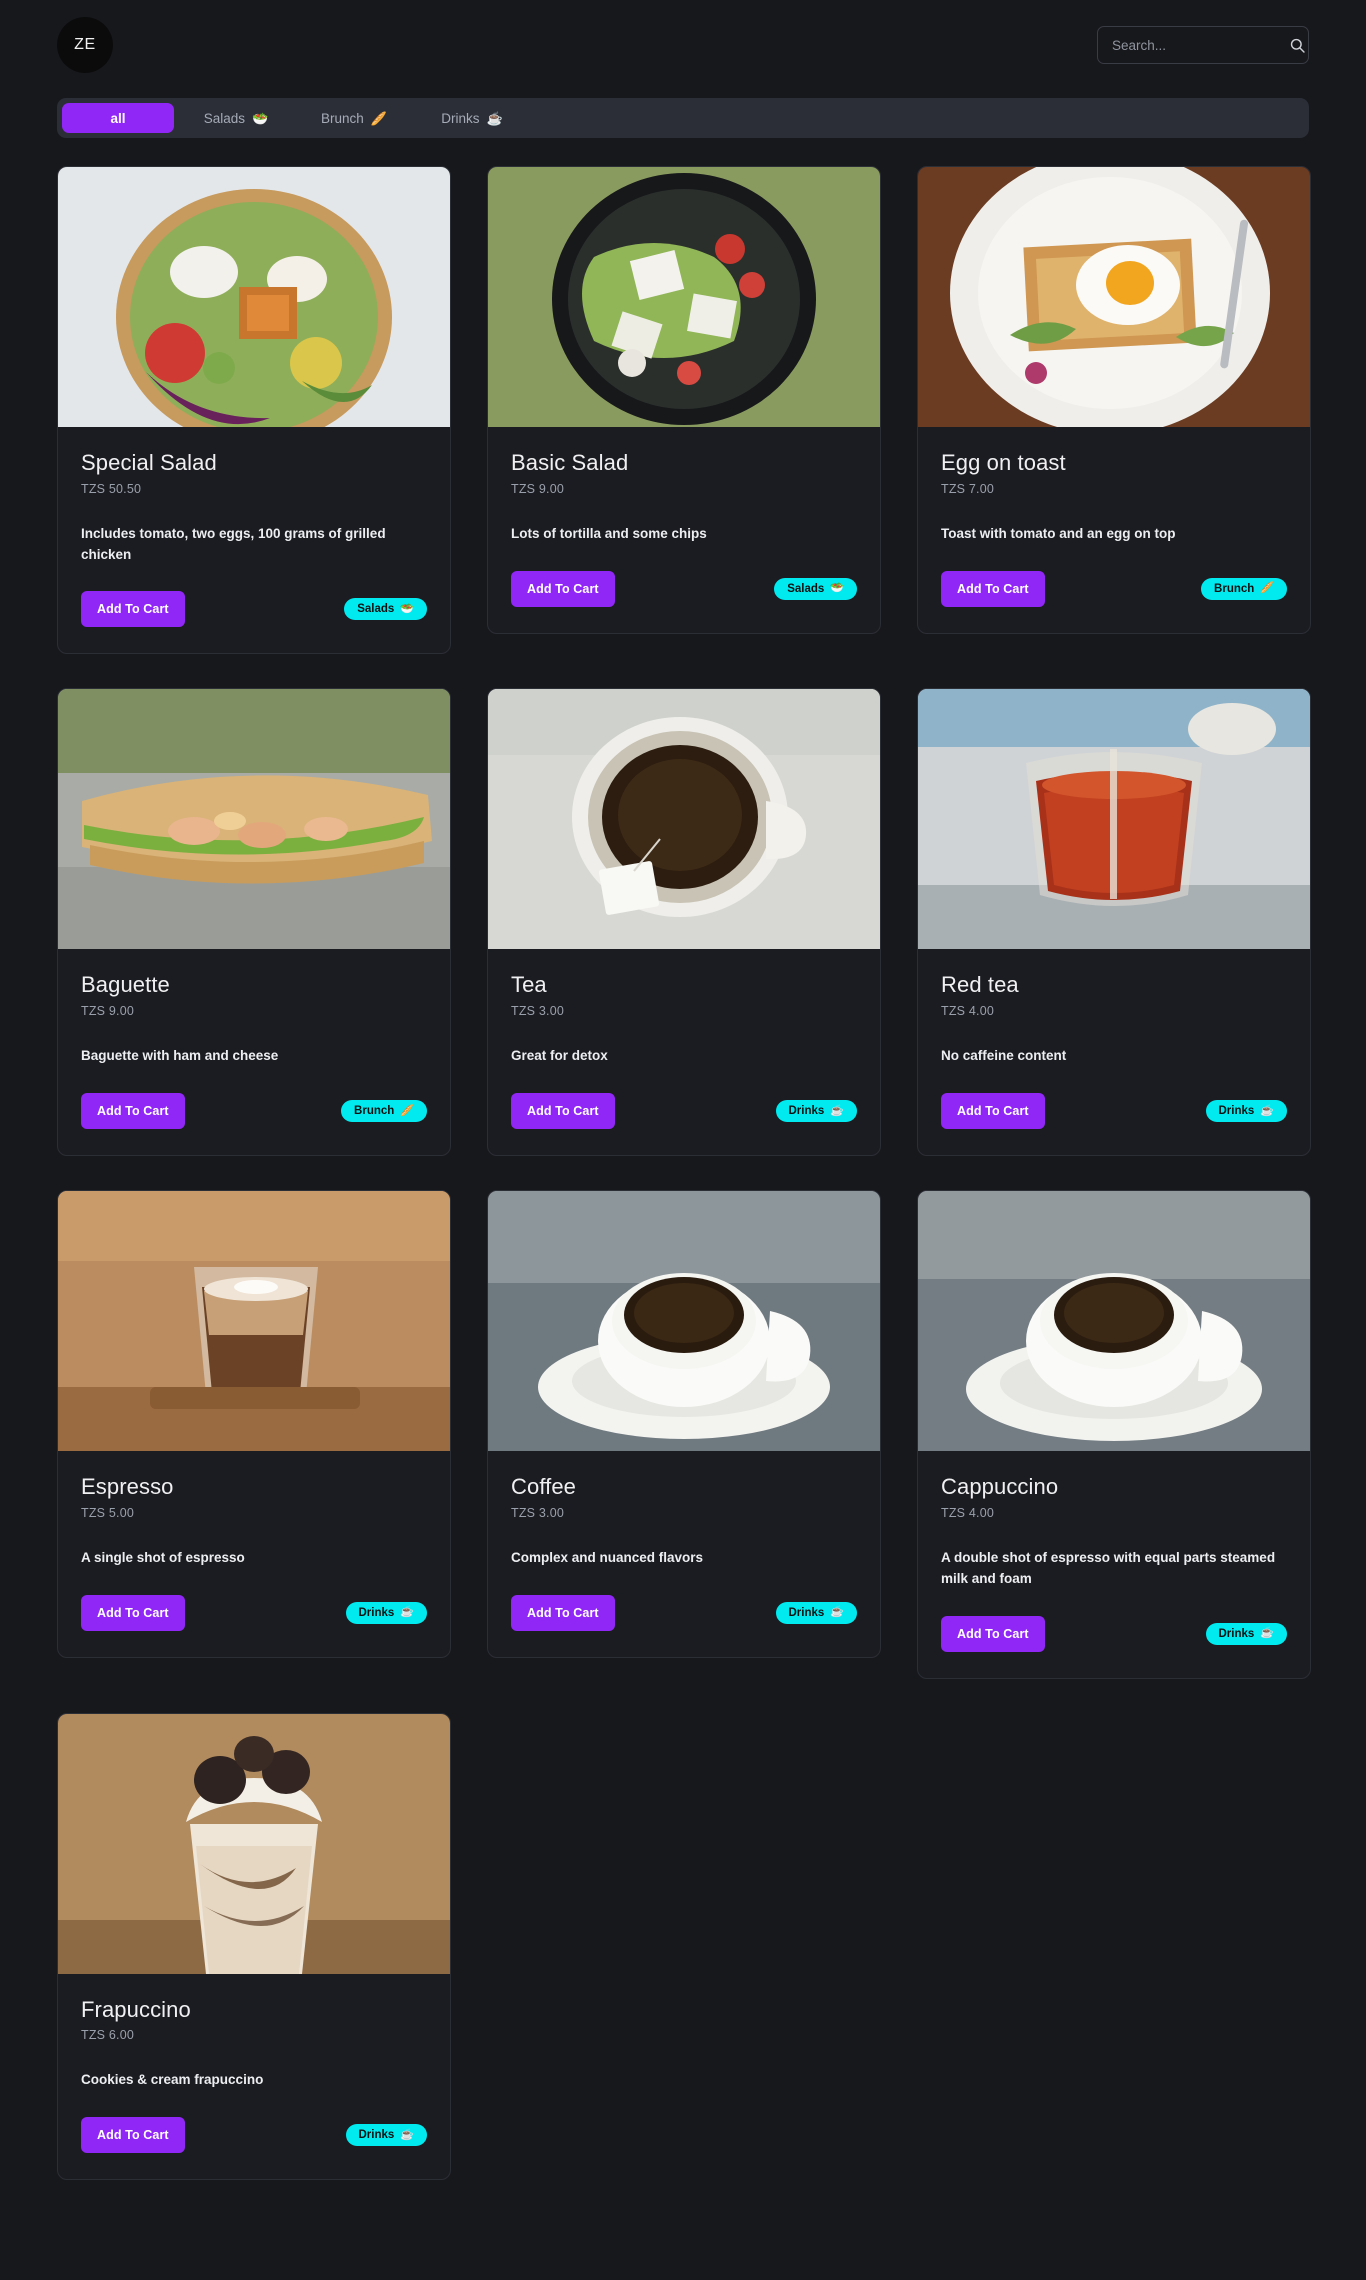 The width and height of the screenshot is (1366, 2280). I want to click on menu-item-title: Espresso, so click(127, 1487).